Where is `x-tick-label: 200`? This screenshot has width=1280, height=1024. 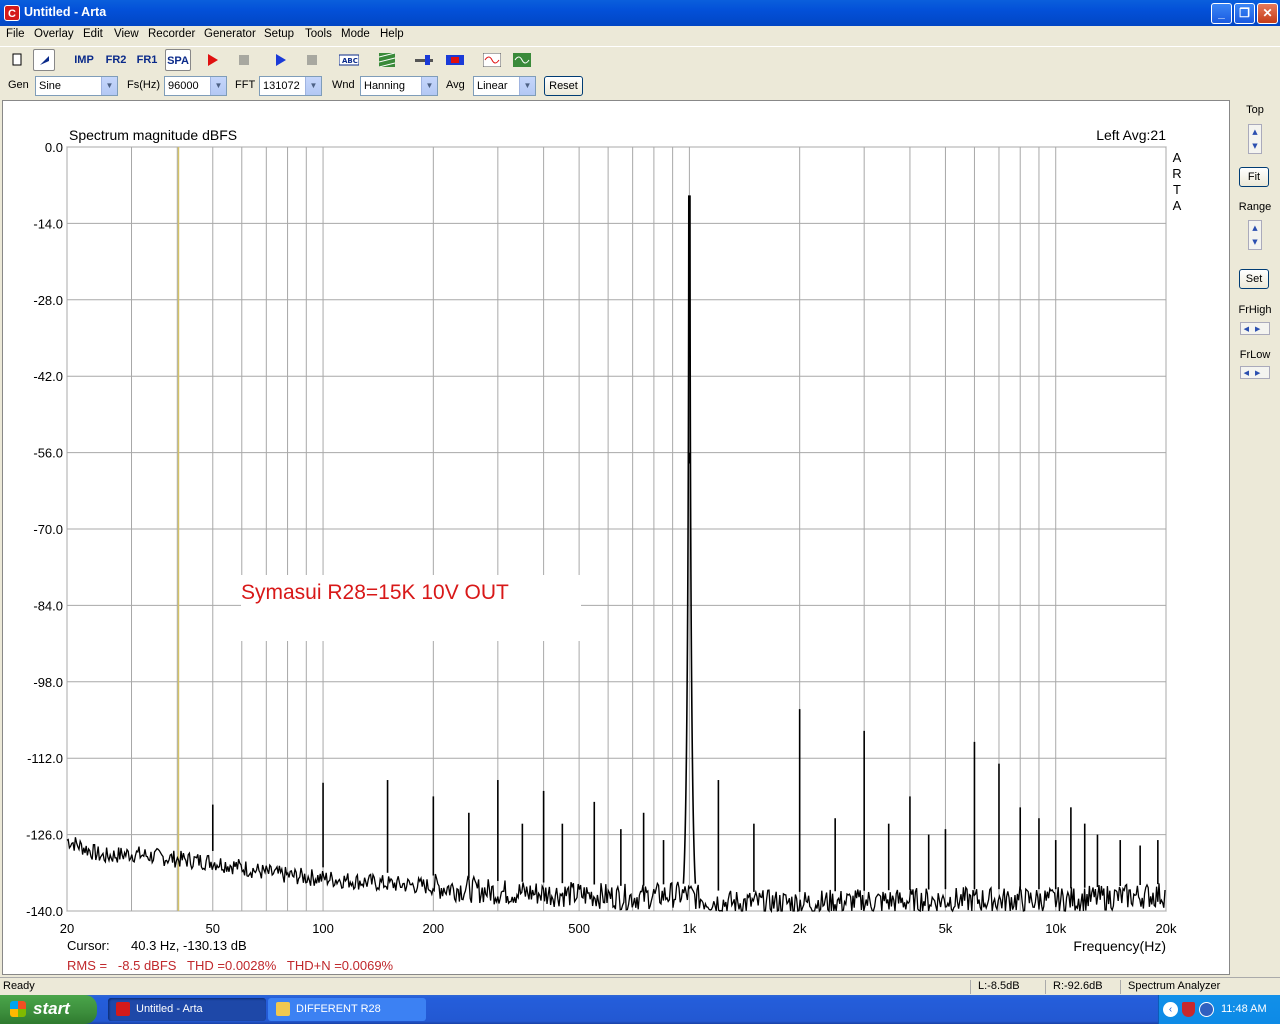
x-tick-label: 200 is located at coordinates (433, 928).